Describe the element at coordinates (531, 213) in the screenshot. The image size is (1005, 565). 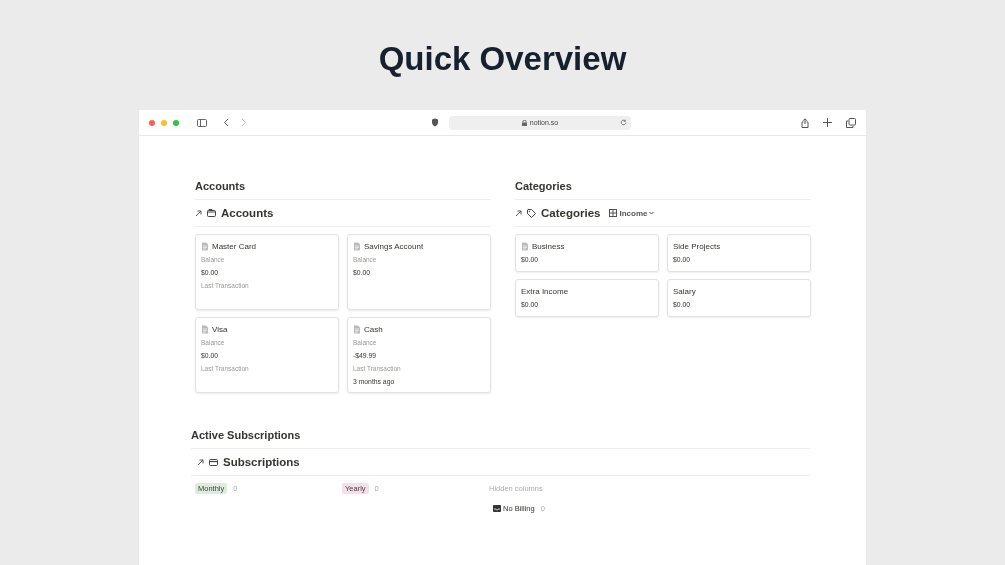
I see `tag-icon` at that location.